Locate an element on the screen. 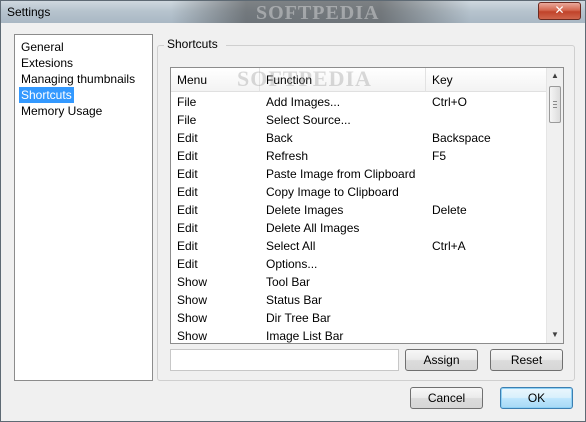 This screenshot has height=422, width=586. table-row: File Add Images... Ctrl+O is located at coordinates (359, 102).